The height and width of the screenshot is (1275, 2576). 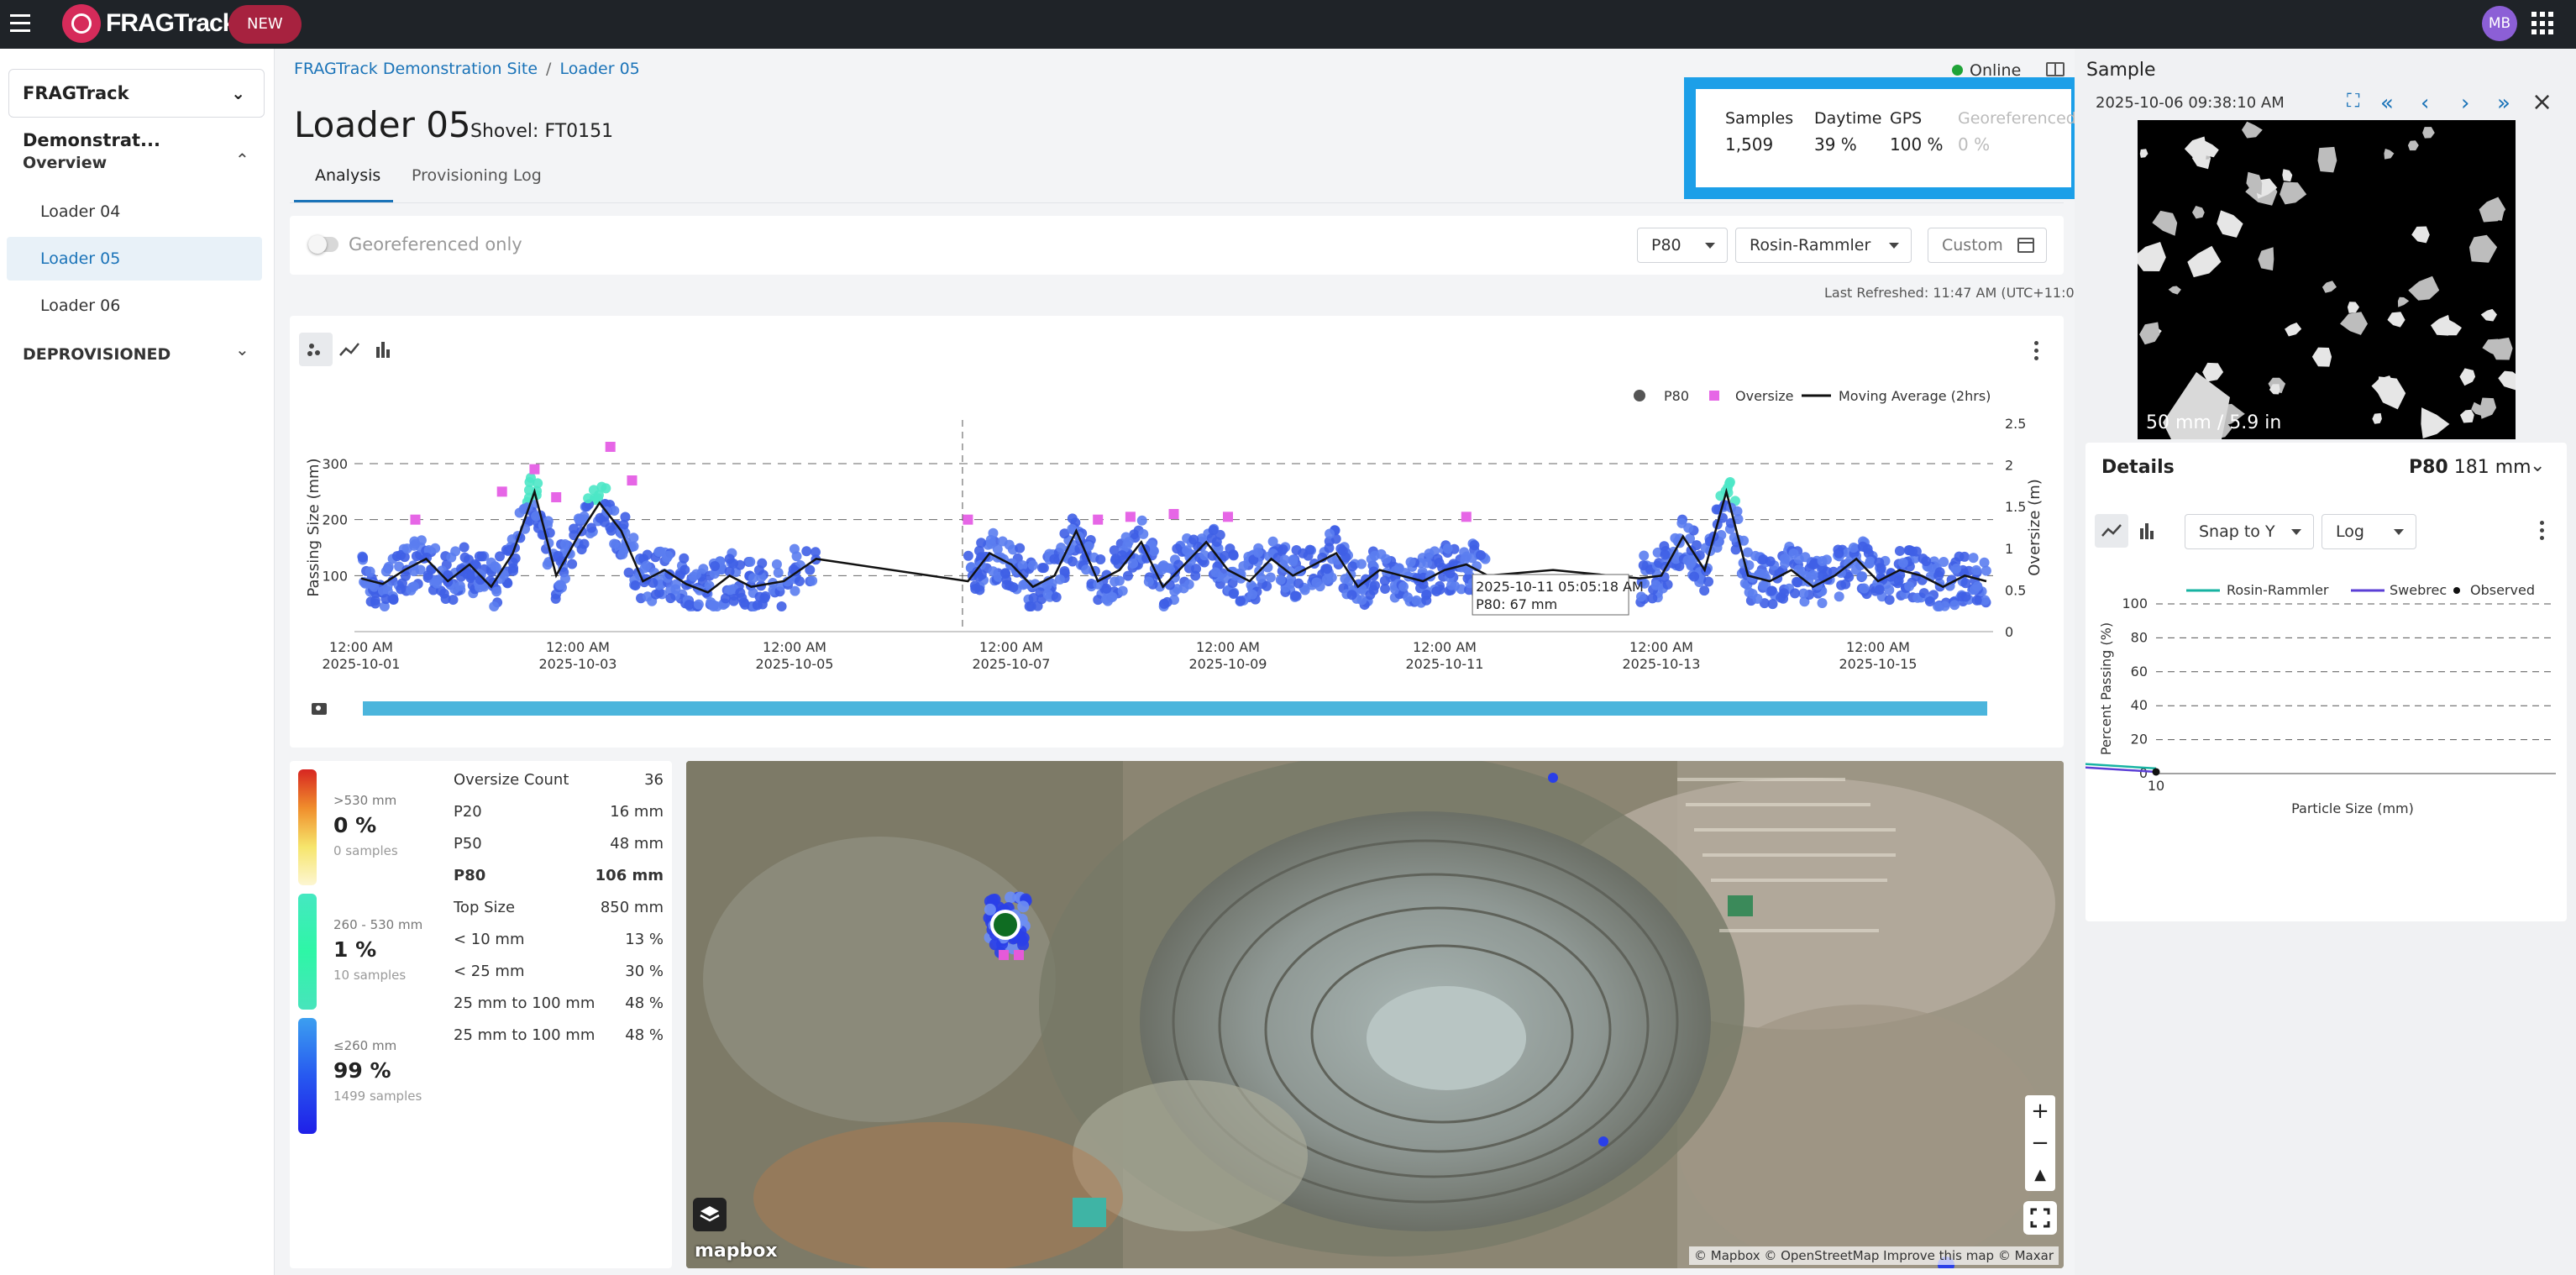 What do you see at coordinates (134, 259) in the screenshot?
I see `sidebar-item-loader-05: Loader 05` at bounding box center [134, 259].